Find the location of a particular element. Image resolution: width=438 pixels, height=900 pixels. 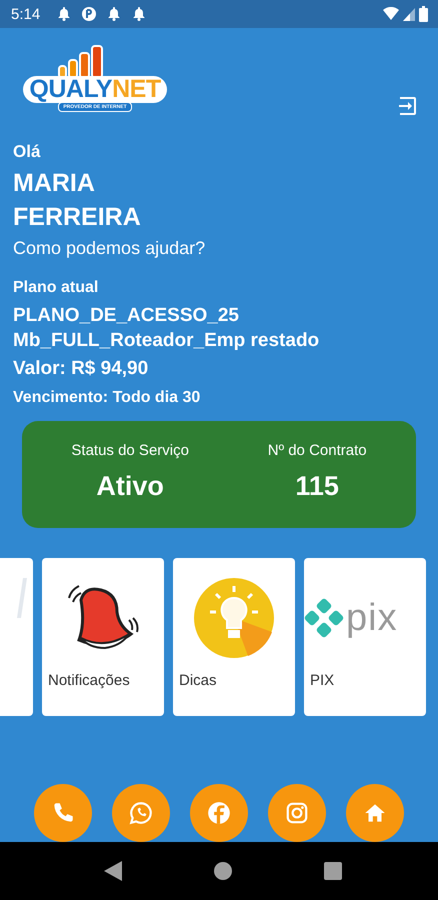

circle-icon is located at coordinates (89, 14).